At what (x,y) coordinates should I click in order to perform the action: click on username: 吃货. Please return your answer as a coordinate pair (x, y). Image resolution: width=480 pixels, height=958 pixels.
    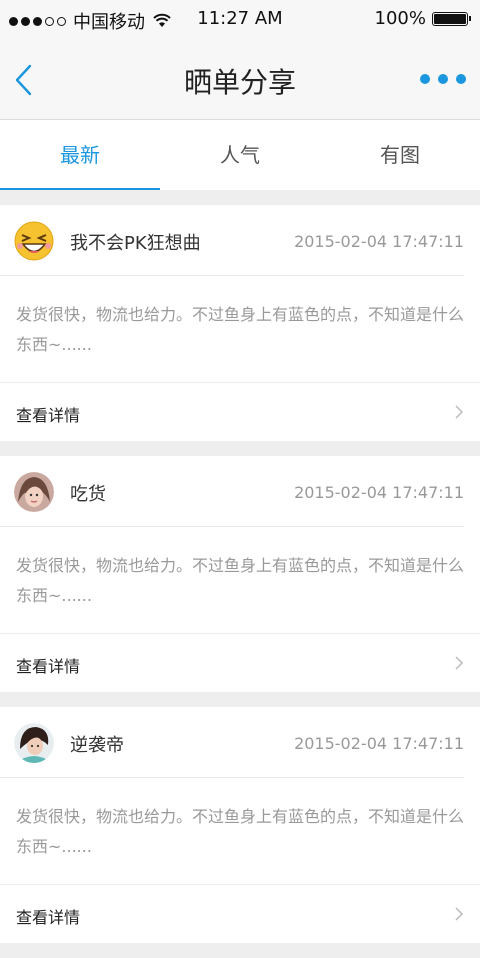
    Looking at the image, I should click on (88, 493).